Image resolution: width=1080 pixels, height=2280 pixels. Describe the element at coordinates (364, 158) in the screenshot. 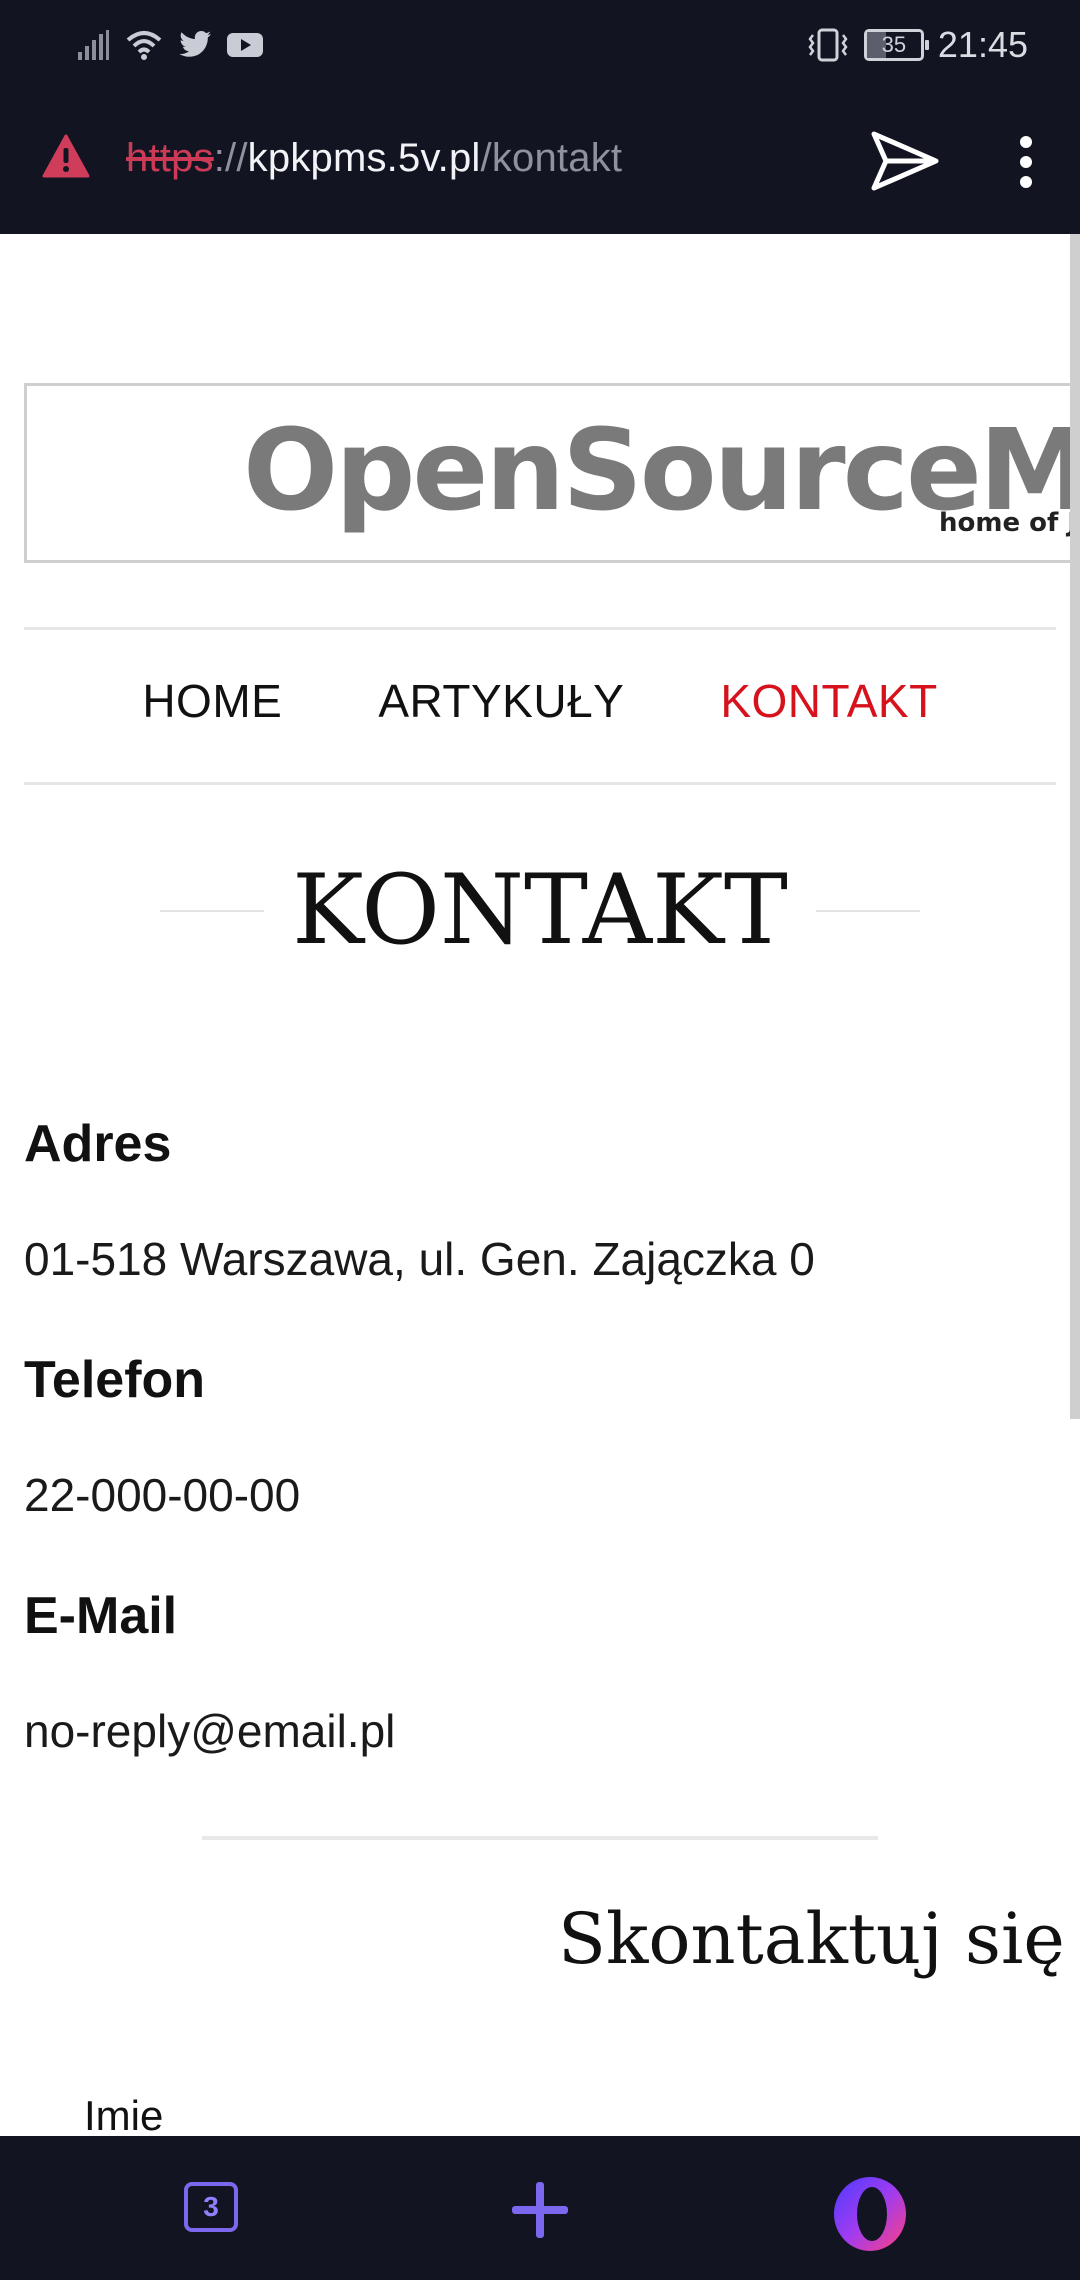

I see `url-host: kpkpms.5v.pl` at that location.